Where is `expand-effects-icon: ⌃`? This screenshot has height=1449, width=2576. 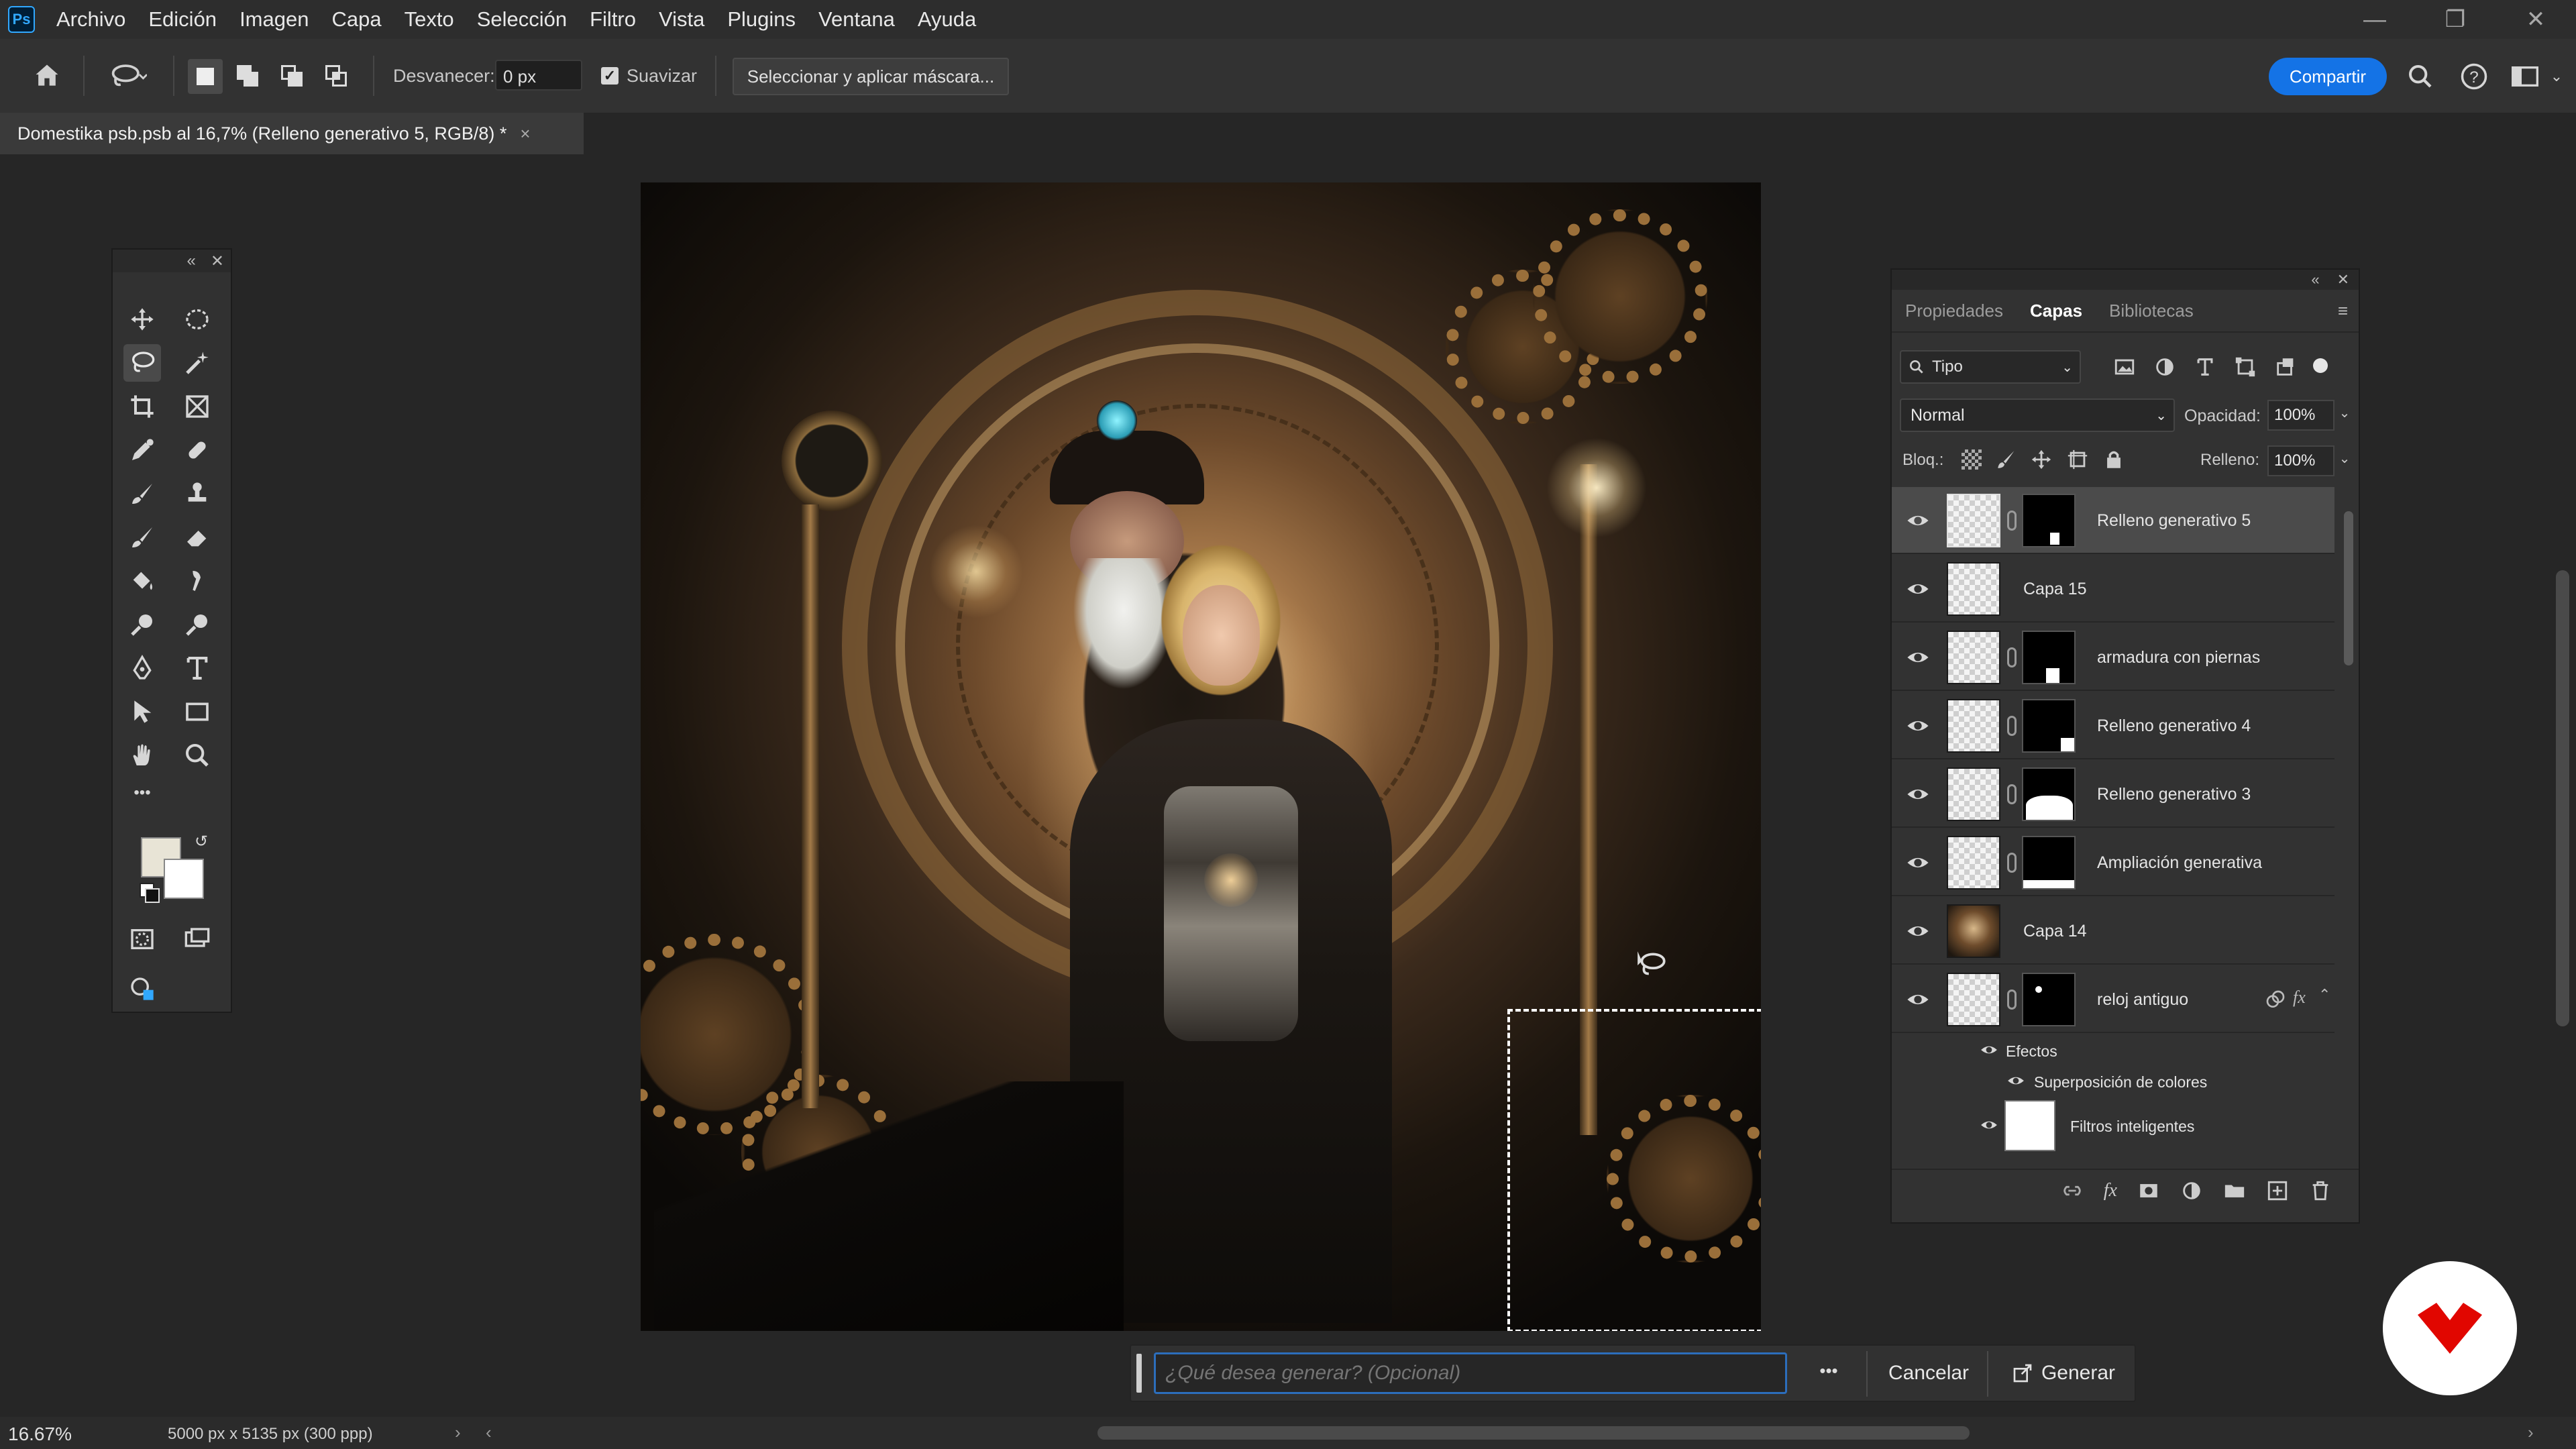 expand-effects-icon: ⌃ is located at coordinates (2324, 995).